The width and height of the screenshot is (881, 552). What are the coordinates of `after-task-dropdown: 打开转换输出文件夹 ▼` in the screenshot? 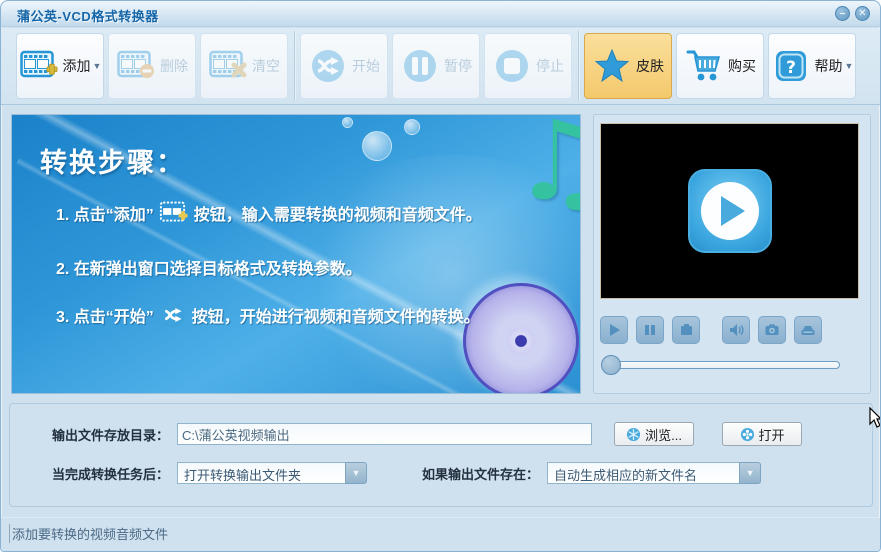 It's located at (272, 473).